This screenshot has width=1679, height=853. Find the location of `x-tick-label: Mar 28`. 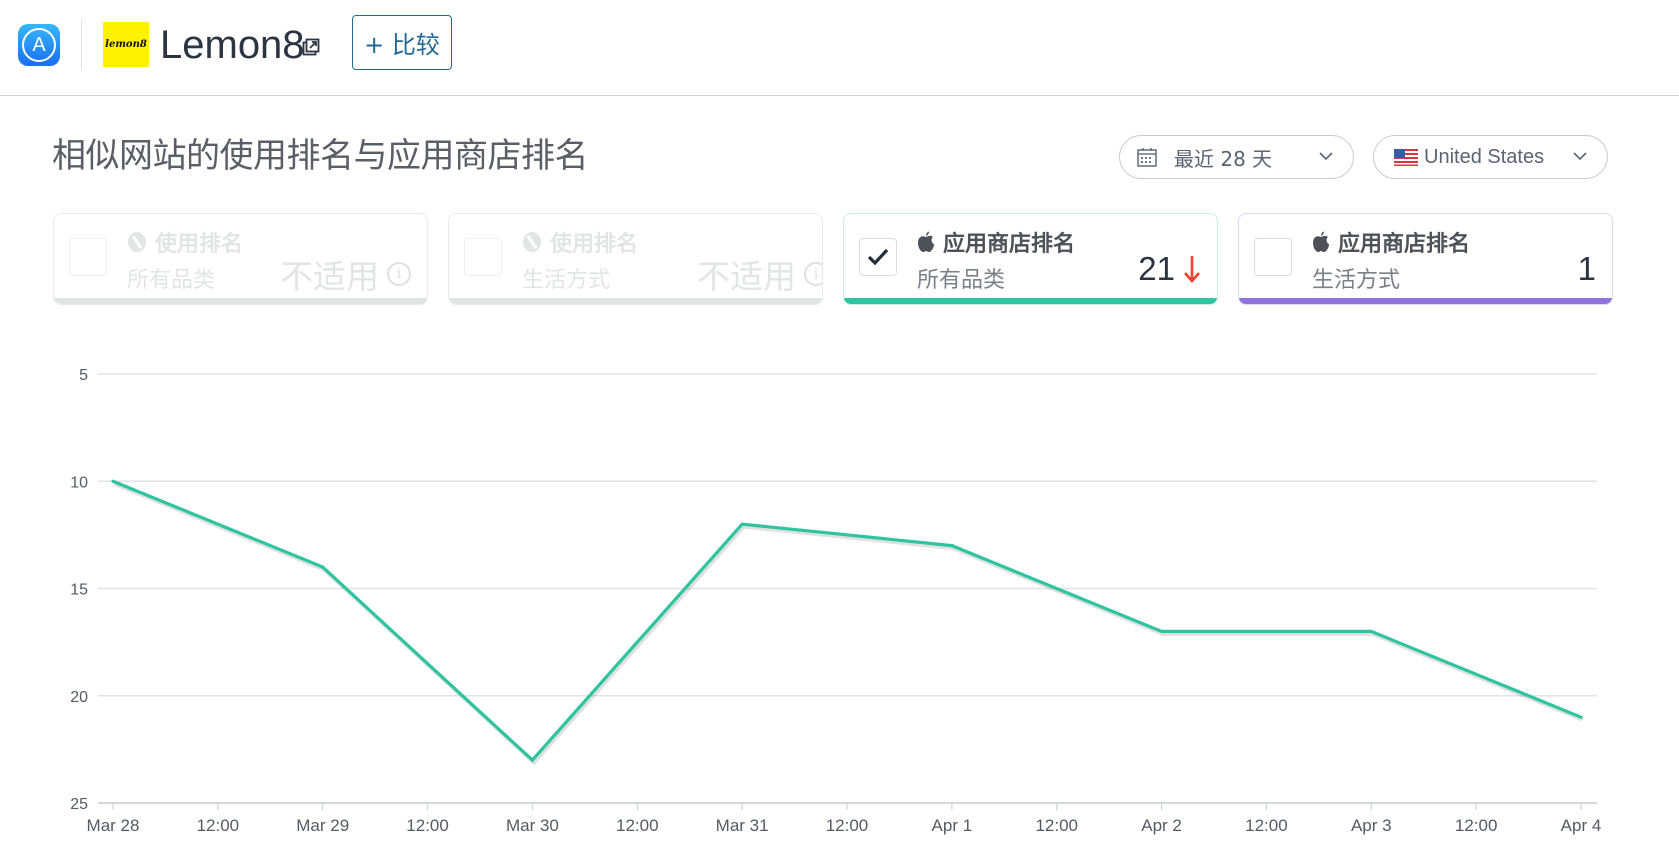

x-tick-label: Mar 28 is located at coordinates (113, 825).